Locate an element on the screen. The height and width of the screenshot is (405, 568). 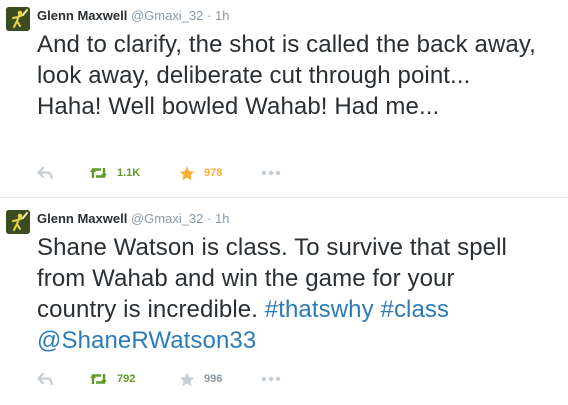
favorite-count: 996 is located at coordinates (213, 379).